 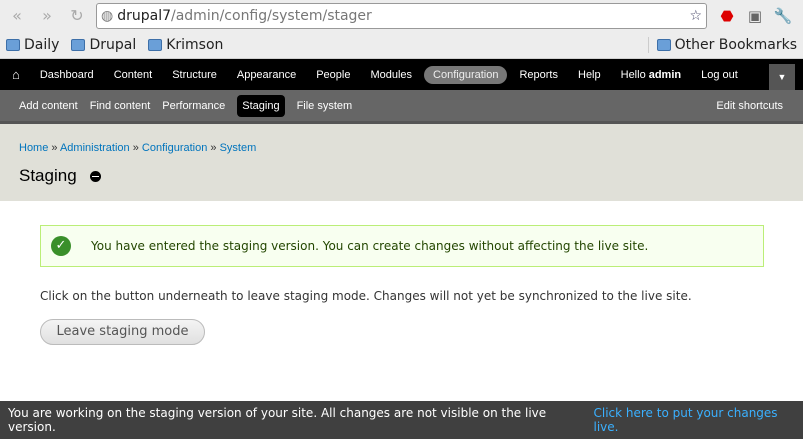 What do you see at coordinates (67, 75) in the screenshot?
I see `toolbar-dashboard: Dashboard` at bounding box center [67, 75].